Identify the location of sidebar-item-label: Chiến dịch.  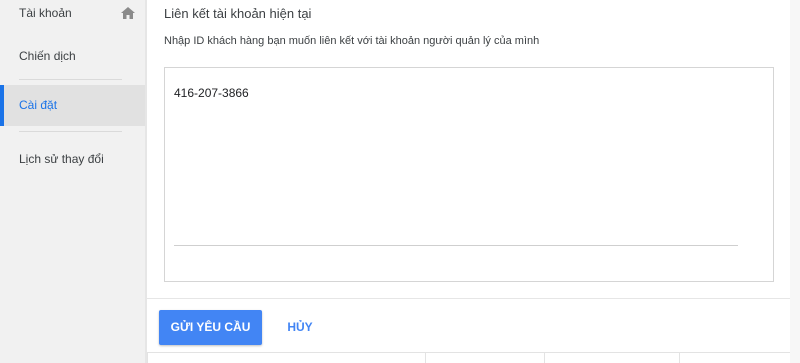
(47, 56).